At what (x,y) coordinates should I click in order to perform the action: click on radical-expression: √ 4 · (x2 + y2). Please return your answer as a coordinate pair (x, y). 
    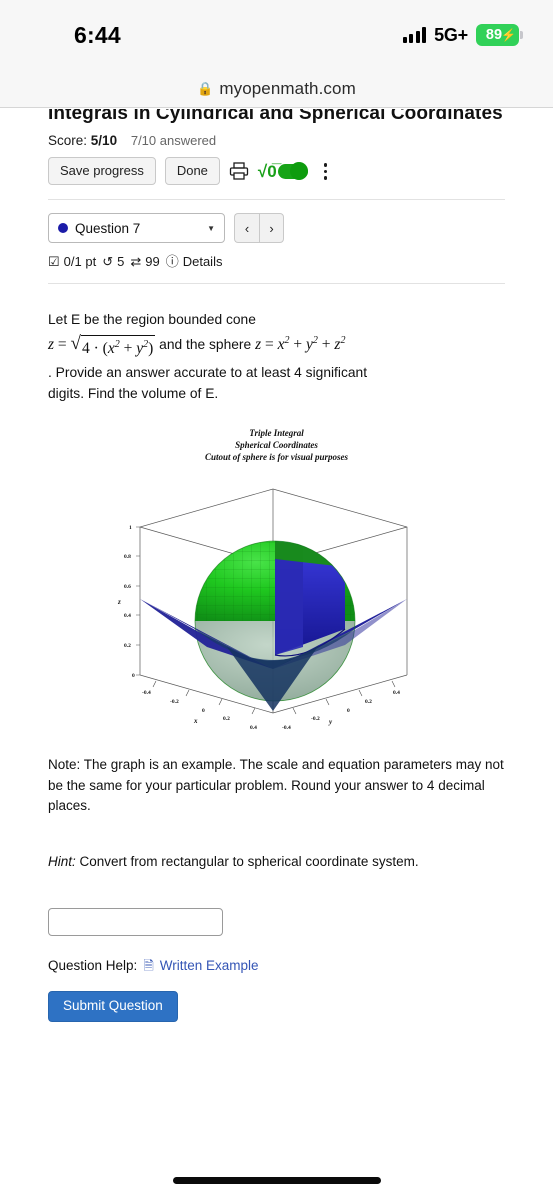
    Looking at the image, I should click on (113, 347).